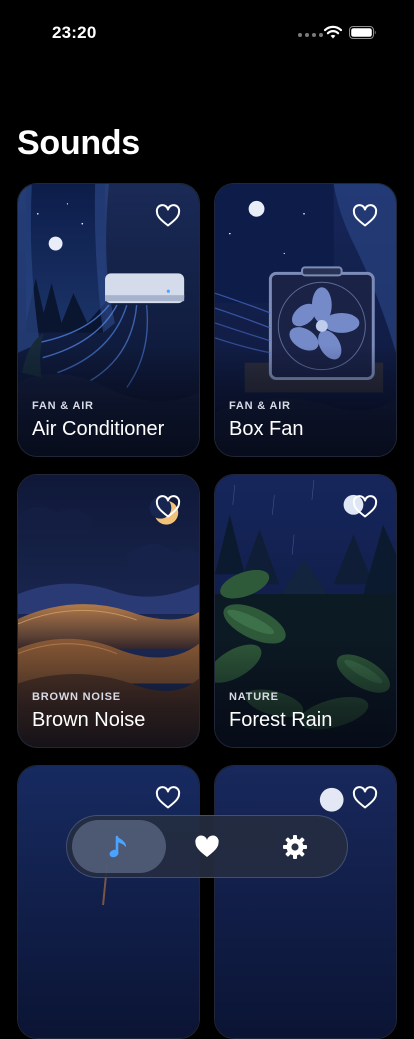 The width and height of the screenshot is (414, 1039). What do you see at coordinates (333, 32) in the screenshot?
I see `wifi-icon` at bounding box center [333, 32].